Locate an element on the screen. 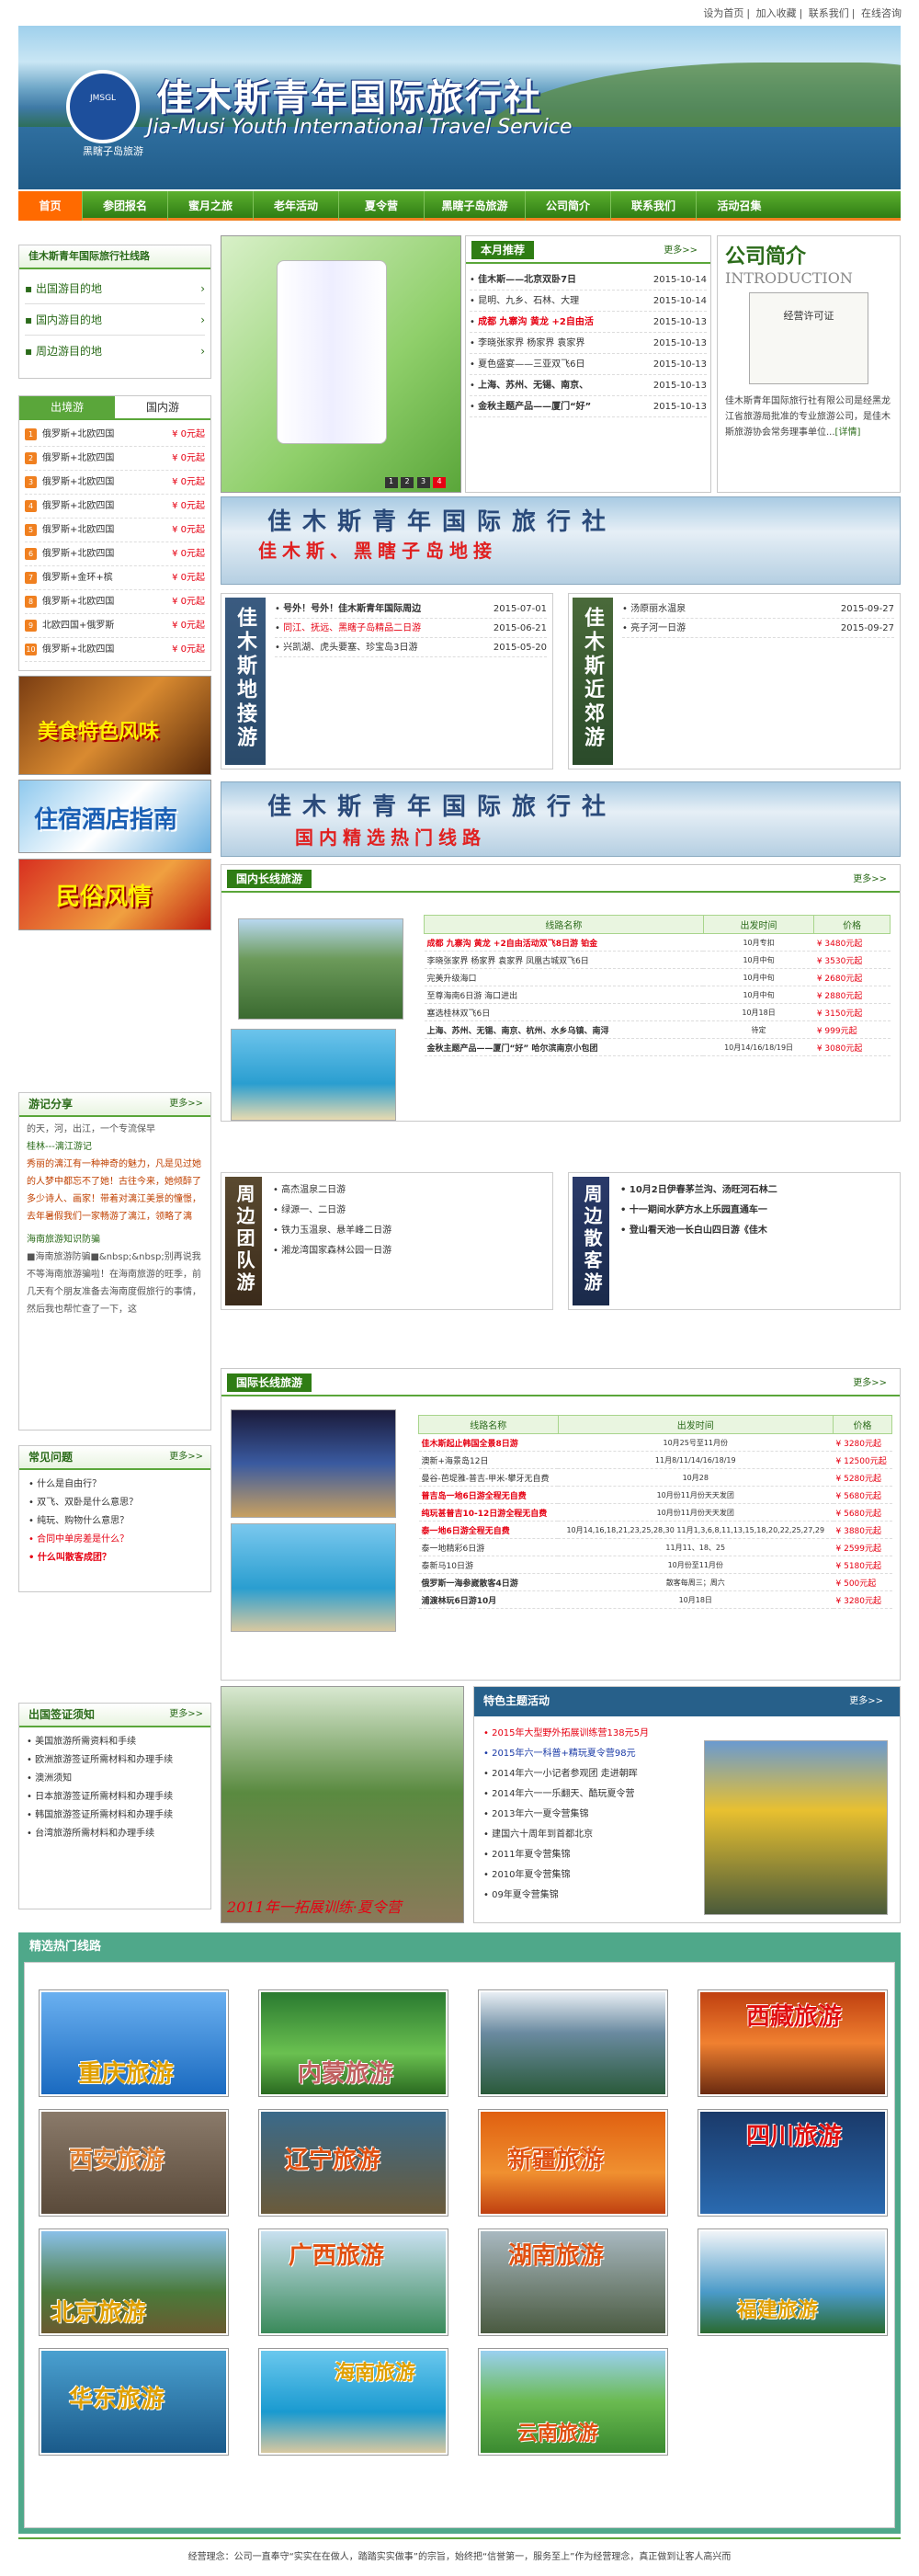  hotel-promo: 住宿酒店指南 is located at coordinates (114, 816).